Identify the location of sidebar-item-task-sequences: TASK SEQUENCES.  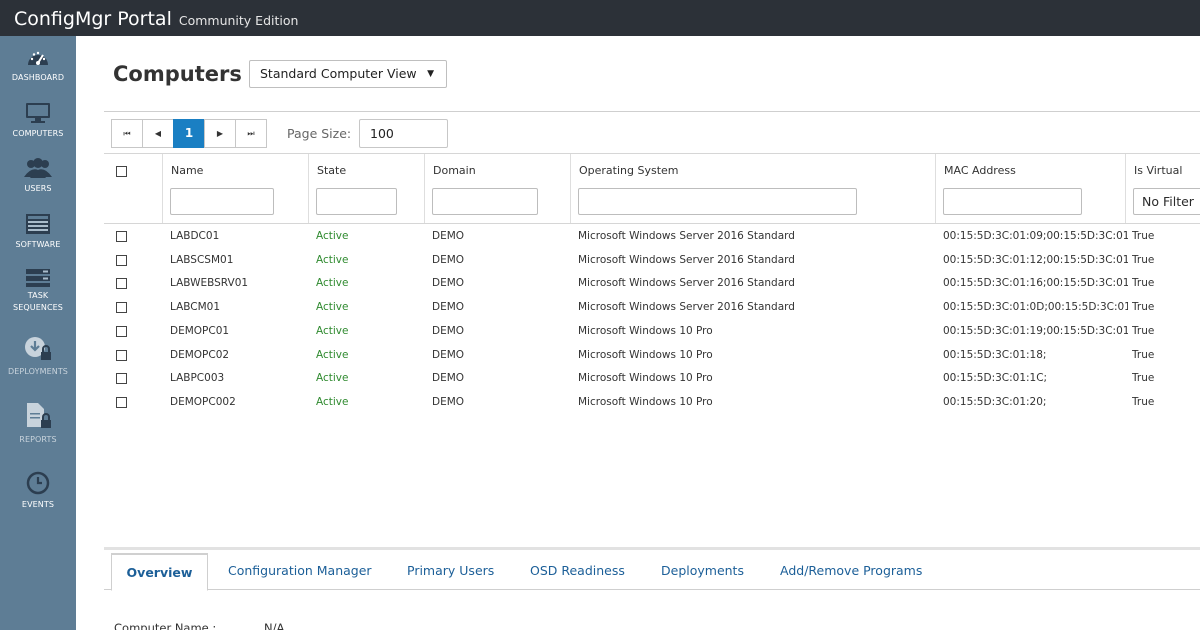
(38, 291).